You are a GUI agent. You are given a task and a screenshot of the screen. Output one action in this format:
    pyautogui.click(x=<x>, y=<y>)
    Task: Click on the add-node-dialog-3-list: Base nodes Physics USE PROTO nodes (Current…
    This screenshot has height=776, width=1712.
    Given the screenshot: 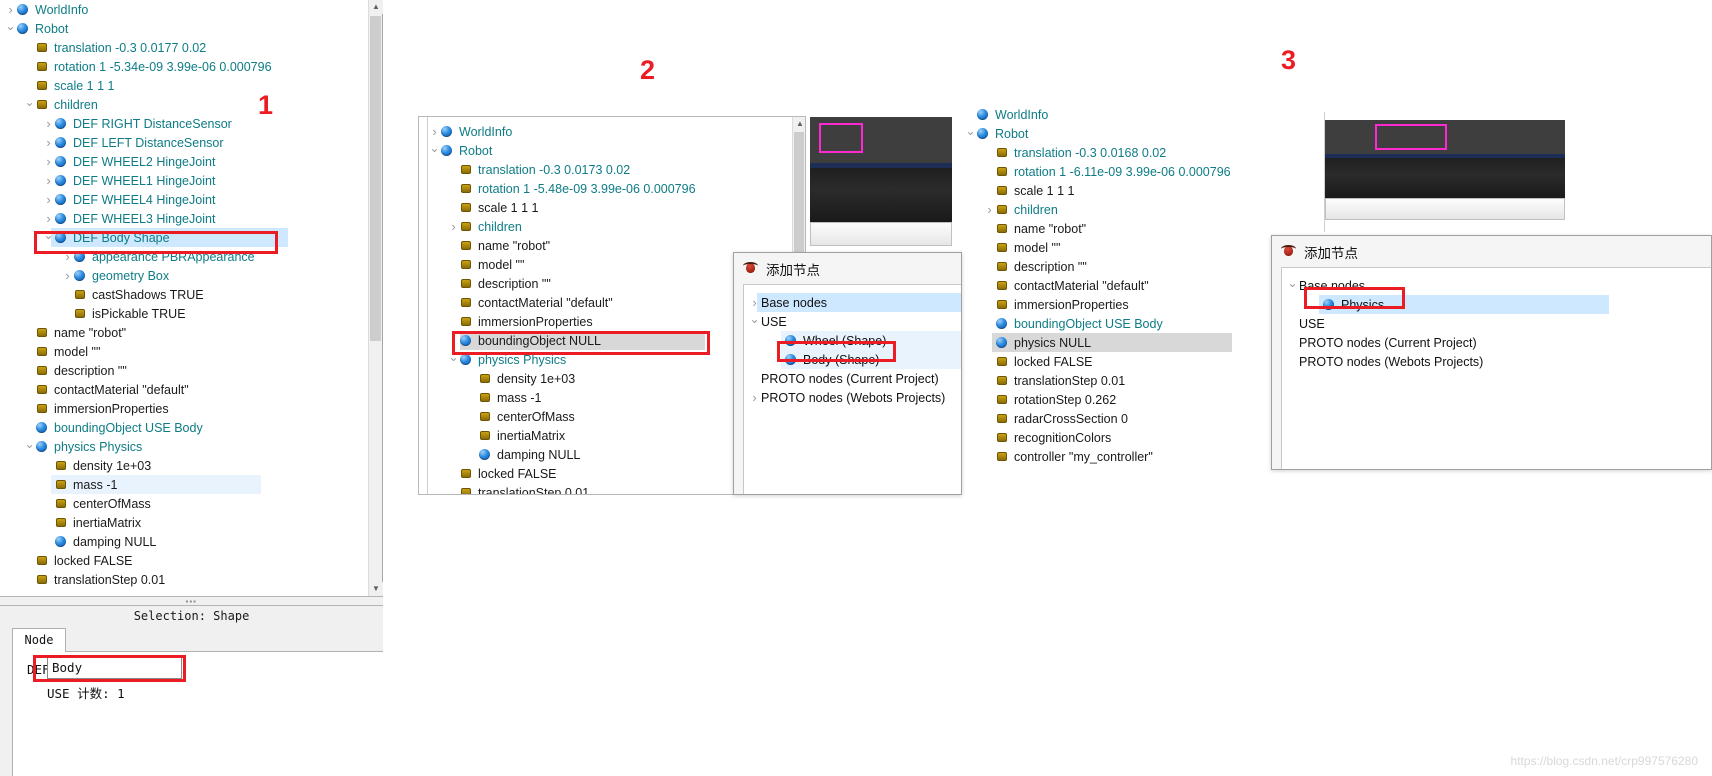 What is the action you would take?
    pyautogui.click(x=1496, y=319)
    